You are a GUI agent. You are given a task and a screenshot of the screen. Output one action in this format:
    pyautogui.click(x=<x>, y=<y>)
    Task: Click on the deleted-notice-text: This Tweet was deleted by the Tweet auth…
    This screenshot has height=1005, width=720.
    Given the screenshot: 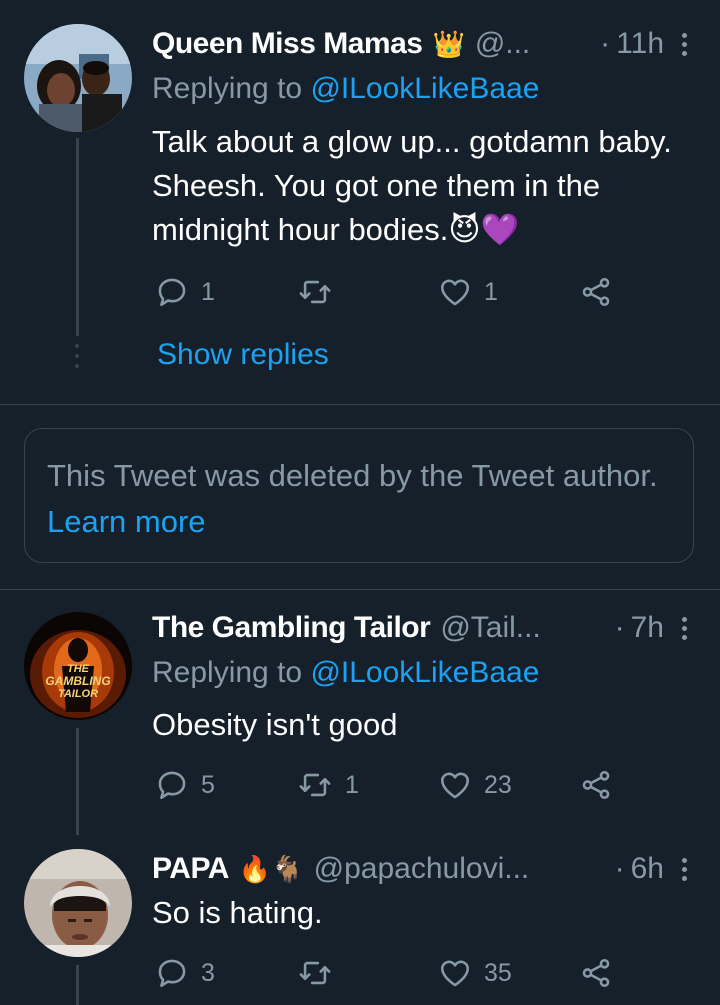 What is the action you would take?
    pyautogui.click(x=352, y=475)
    